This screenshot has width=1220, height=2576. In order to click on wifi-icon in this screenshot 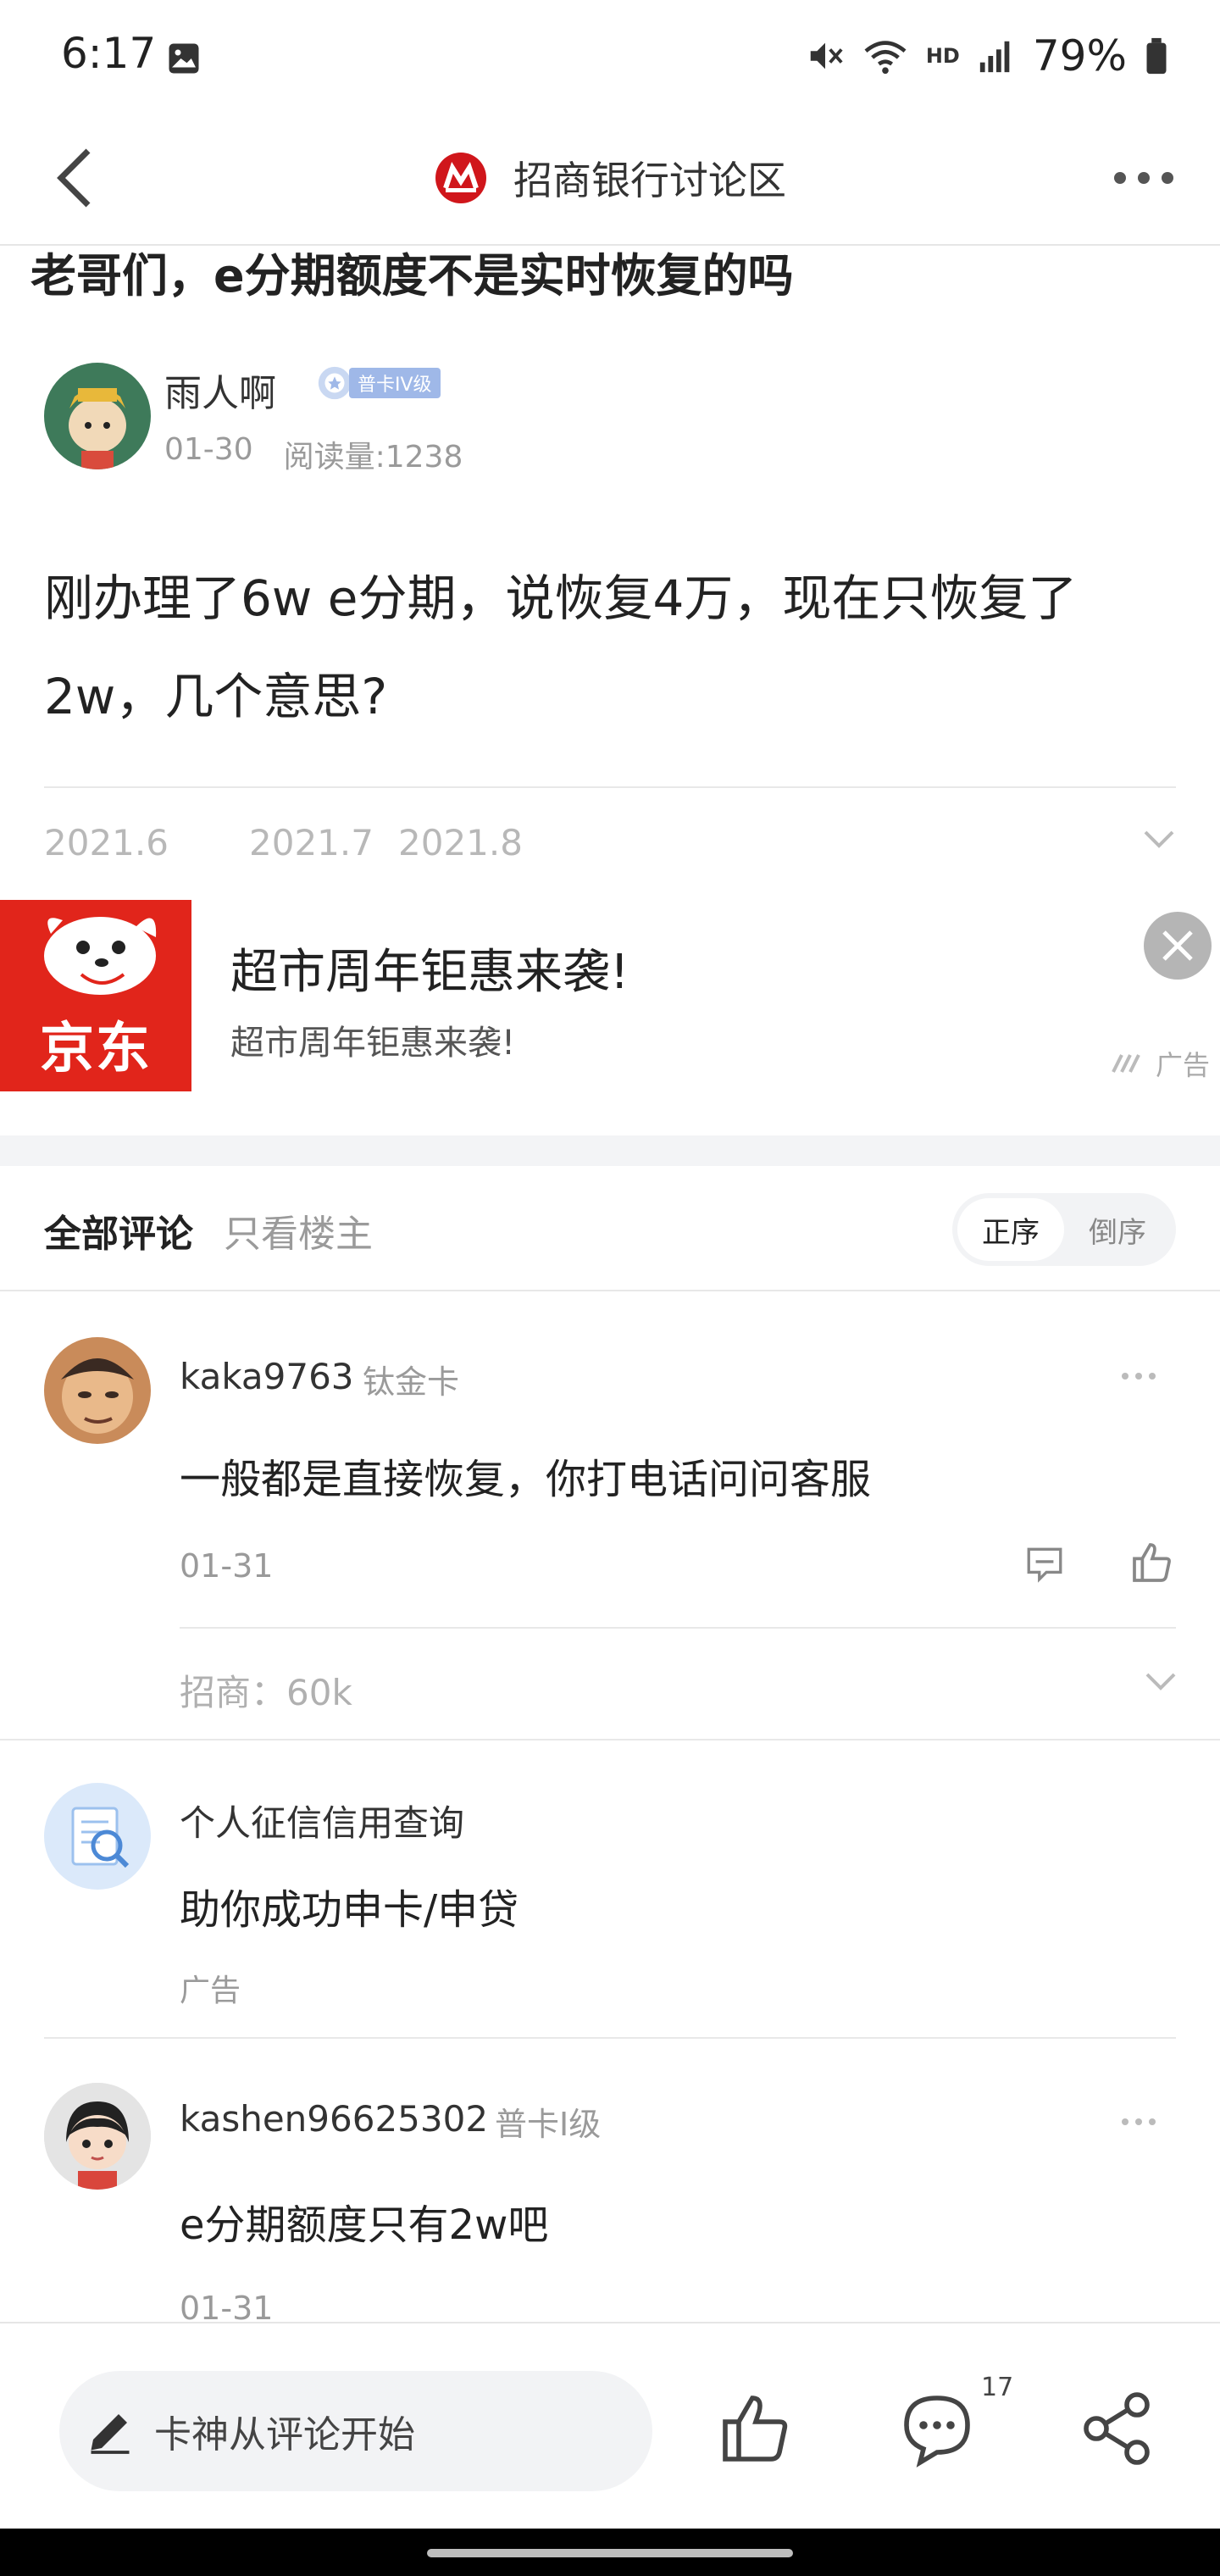, I will do `click(885, 58)`.